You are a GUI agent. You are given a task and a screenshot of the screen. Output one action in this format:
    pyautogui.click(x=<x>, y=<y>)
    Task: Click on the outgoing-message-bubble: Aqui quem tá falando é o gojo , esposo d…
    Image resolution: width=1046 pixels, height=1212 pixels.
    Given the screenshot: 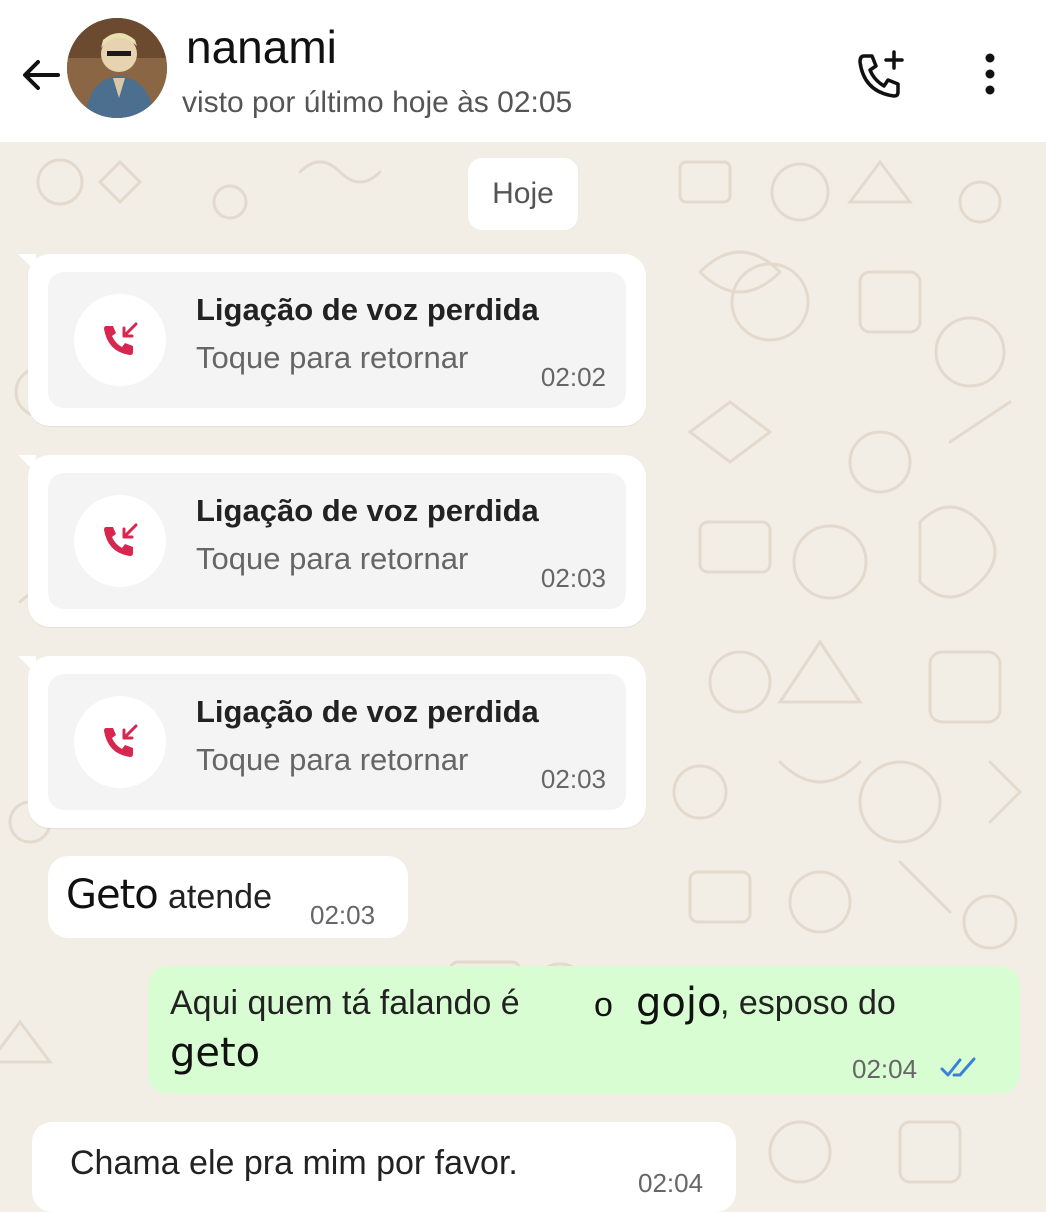 What is the action you would take?
    pyautogui.click(x=584, y=1030)
    